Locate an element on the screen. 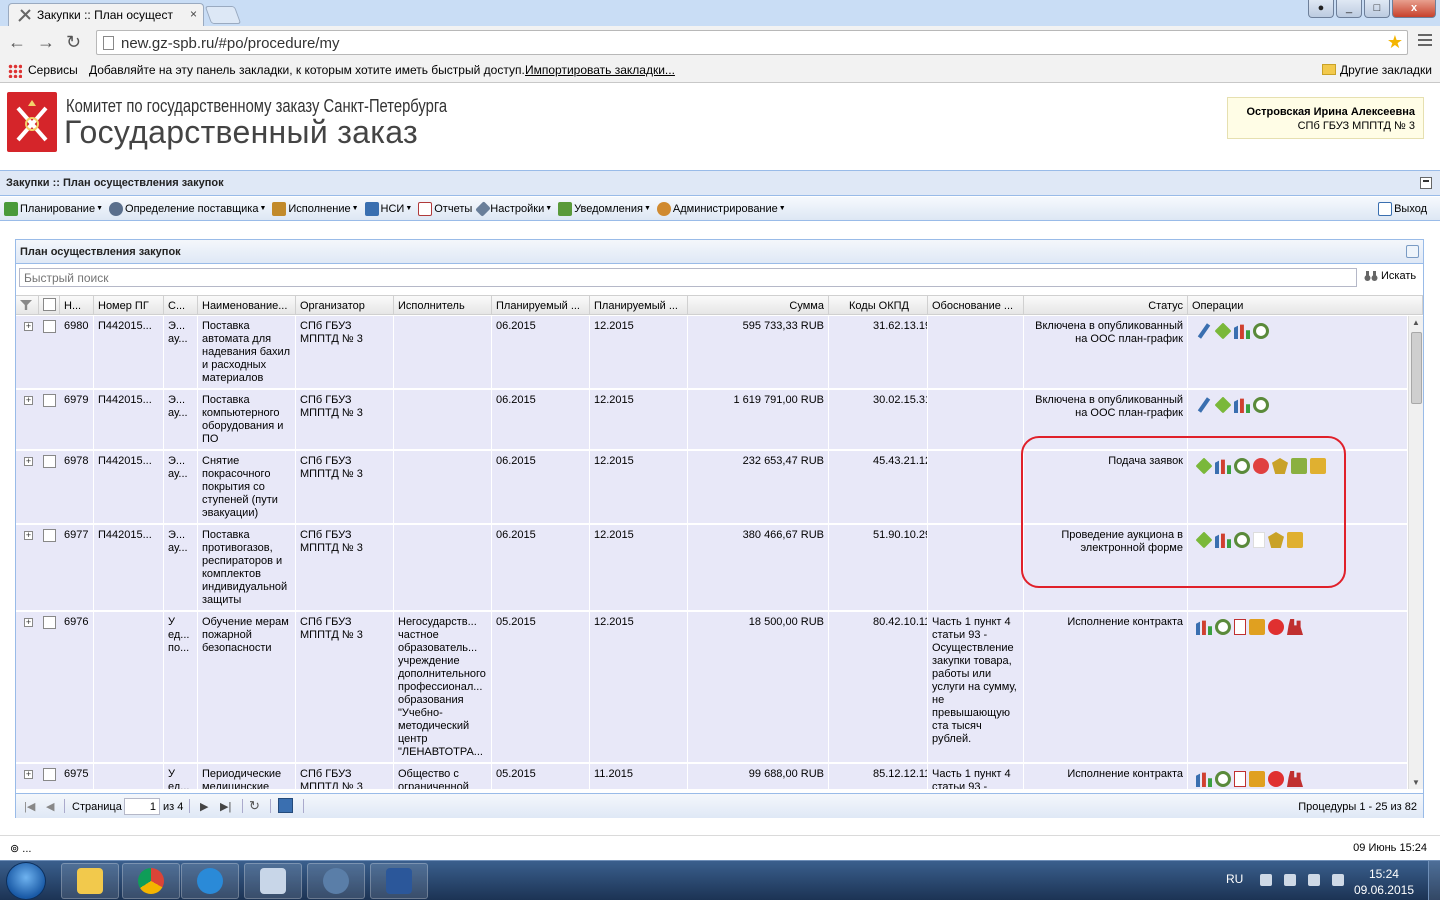 The height and width of the screenshot is (900, 1440). scroll-thumb is located at coordinates (1416, 368).